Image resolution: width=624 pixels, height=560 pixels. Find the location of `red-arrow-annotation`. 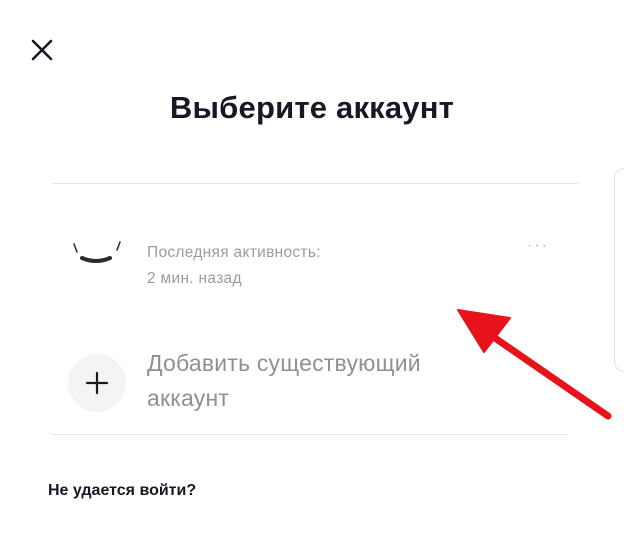

red-arrow-annotation is located at coordinates (534, 364).